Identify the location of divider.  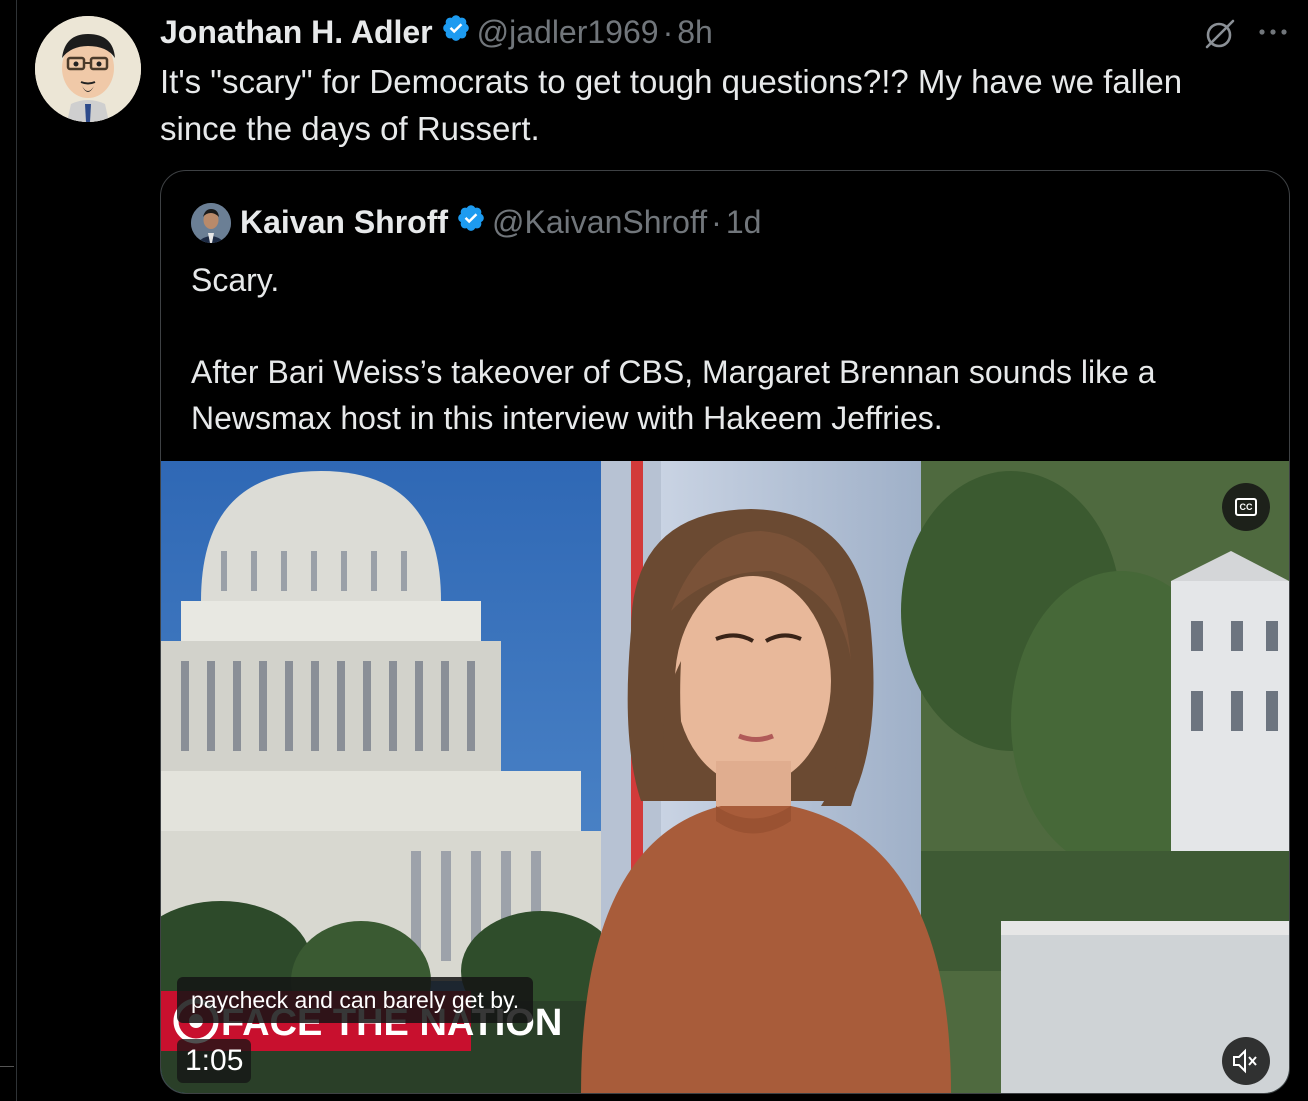
(7, 1066).